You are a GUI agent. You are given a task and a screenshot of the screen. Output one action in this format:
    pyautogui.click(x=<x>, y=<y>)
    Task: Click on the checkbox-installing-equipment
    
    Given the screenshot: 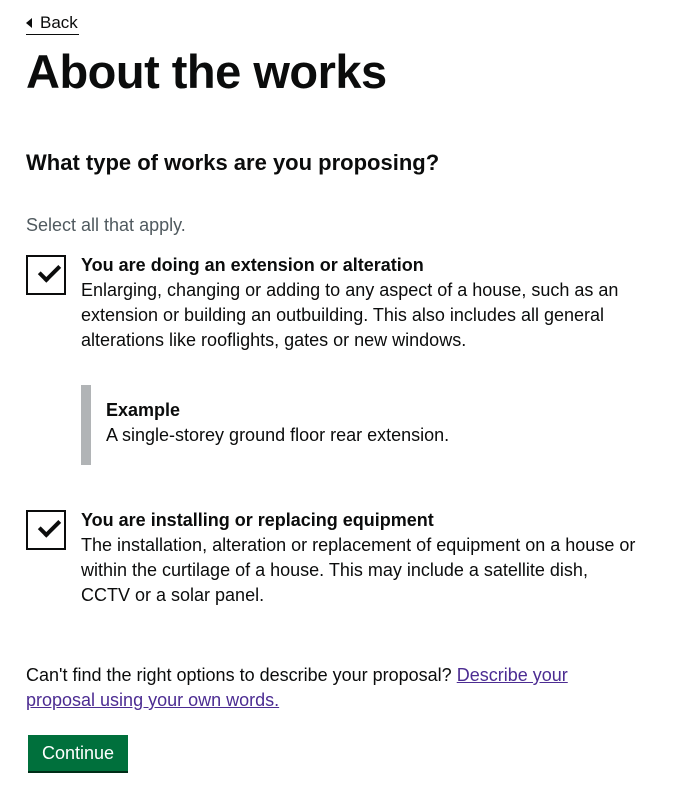 What is the action you would take?
    pyautogui.click(x=46, y=530)
    